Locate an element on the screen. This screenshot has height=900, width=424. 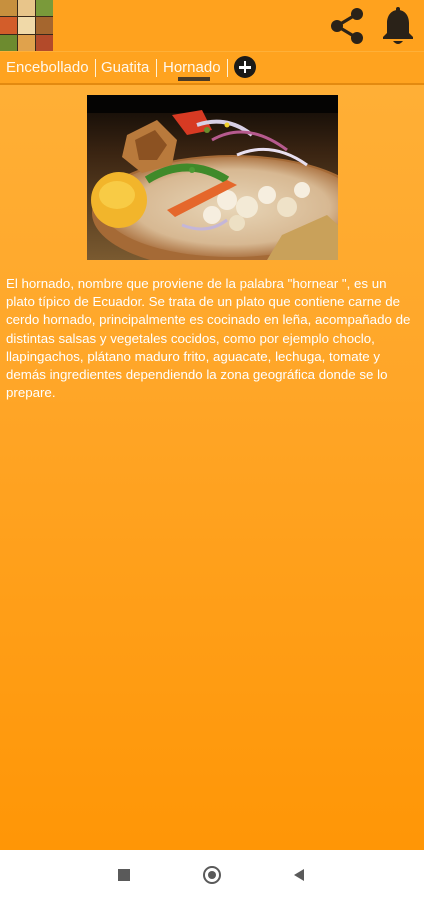
circle-icon is located at coordinates (212, 875).